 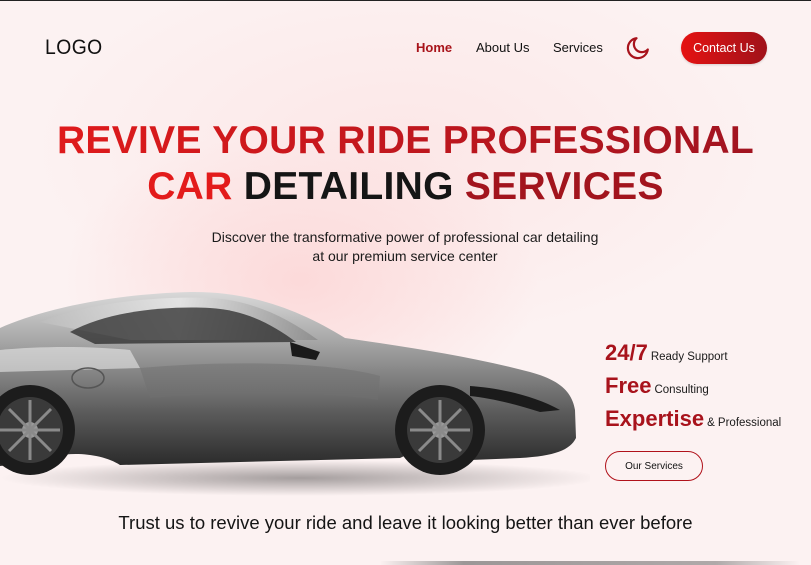 I want to click on contact-us-button: Contact Us, so click(x=724, y=48).